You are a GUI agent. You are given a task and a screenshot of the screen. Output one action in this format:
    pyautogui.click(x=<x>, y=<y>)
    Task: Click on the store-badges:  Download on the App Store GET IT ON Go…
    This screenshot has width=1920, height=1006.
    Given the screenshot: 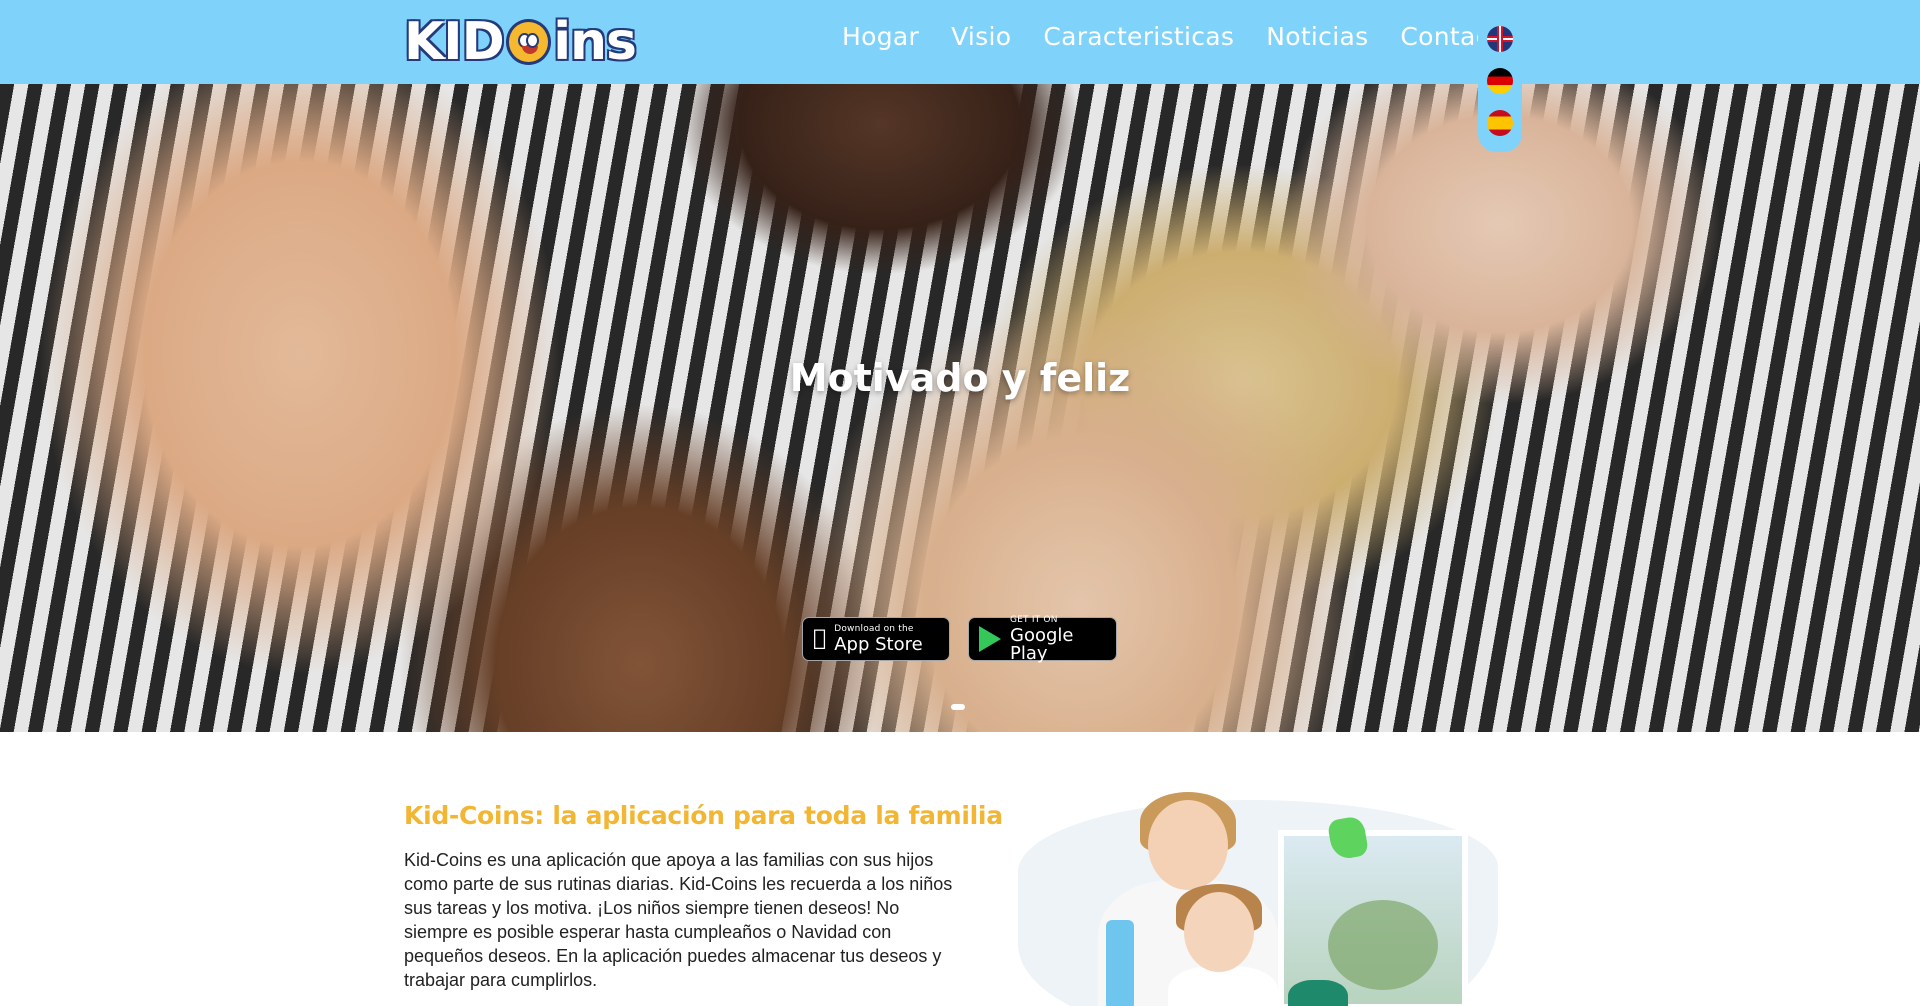 What is the action you would take?
    pyautogui.click(x=959, y=639)
    